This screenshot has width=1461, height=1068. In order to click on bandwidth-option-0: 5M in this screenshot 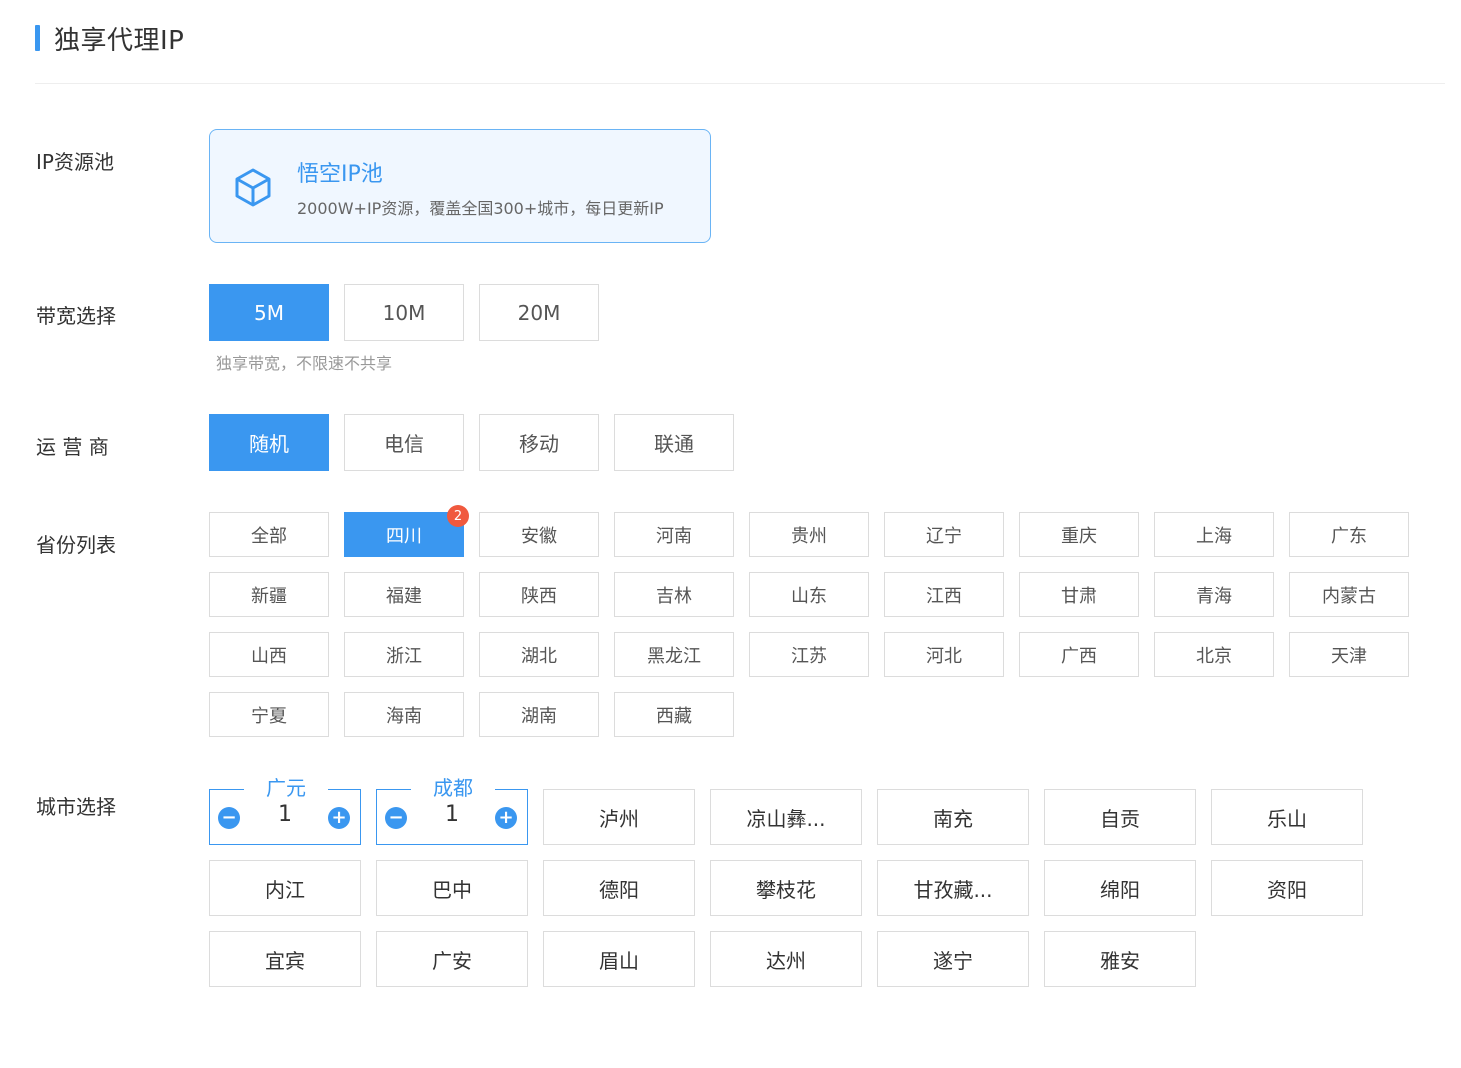, I will do `click(269, 312)`.